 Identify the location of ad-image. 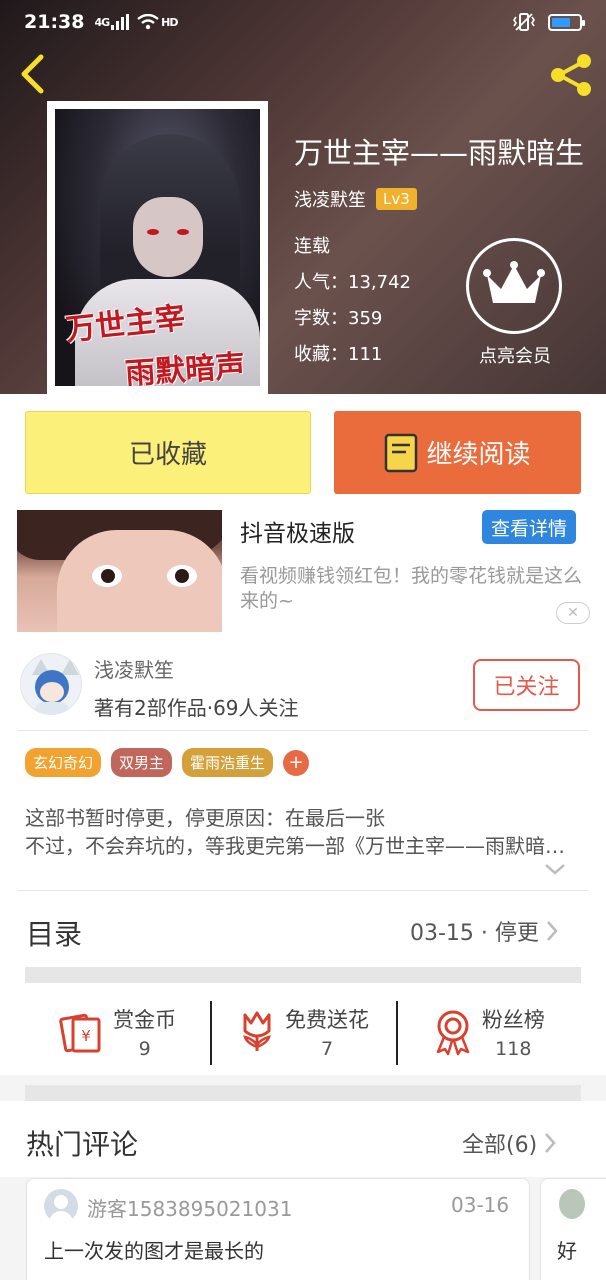
(119, 571).